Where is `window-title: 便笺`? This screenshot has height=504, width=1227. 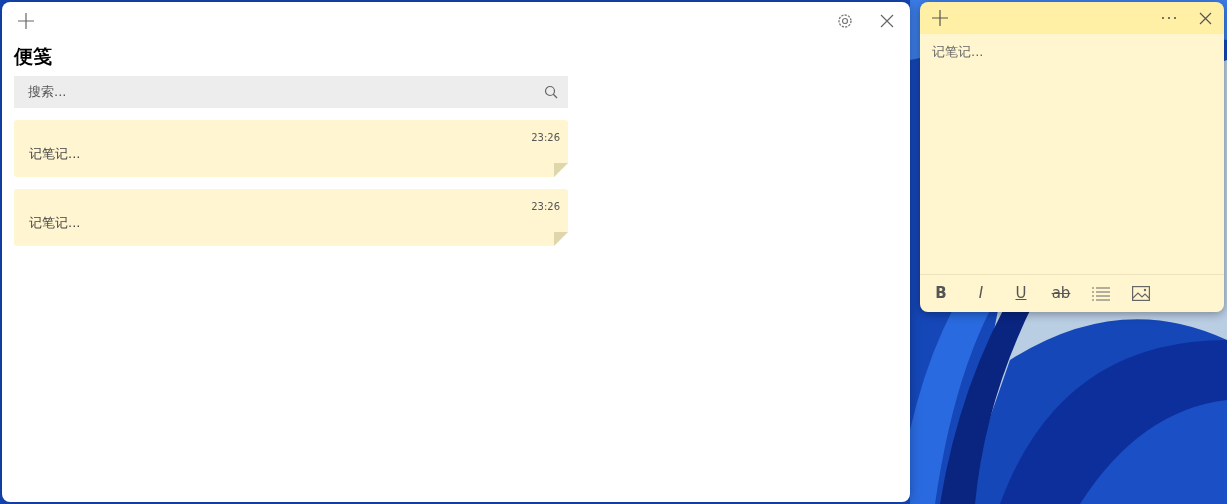
window-title: 便笺 is located at coordinates (33, 56).